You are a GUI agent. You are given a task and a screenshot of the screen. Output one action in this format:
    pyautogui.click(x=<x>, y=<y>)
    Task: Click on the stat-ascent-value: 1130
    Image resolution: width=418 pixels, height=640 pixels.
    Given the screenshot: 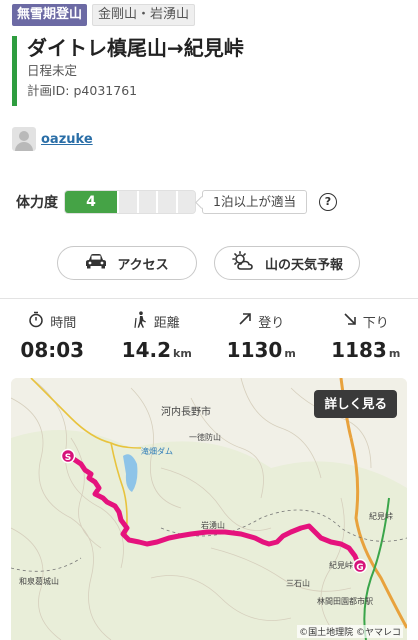 What is the action you would take?
    pyautogui.click(x=254, y=350)
    